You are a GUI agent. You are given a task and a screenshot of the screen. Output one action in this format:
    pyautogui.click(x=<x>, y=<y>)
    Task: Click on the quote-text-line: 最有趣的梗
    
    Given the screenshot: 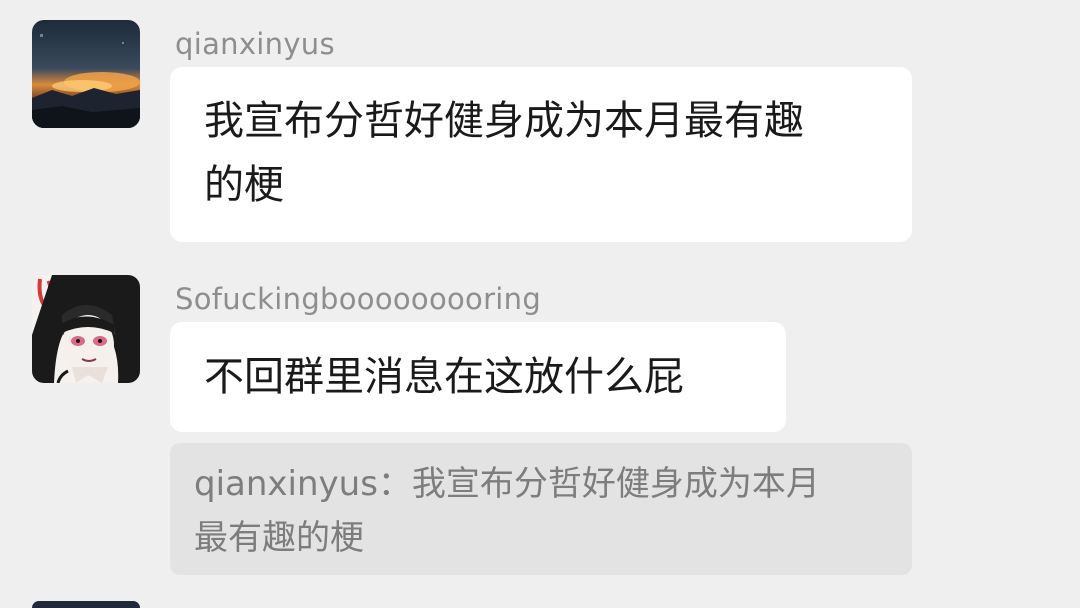 What is the action you would take?
    pyautogui.click(x=279, y=538)
    